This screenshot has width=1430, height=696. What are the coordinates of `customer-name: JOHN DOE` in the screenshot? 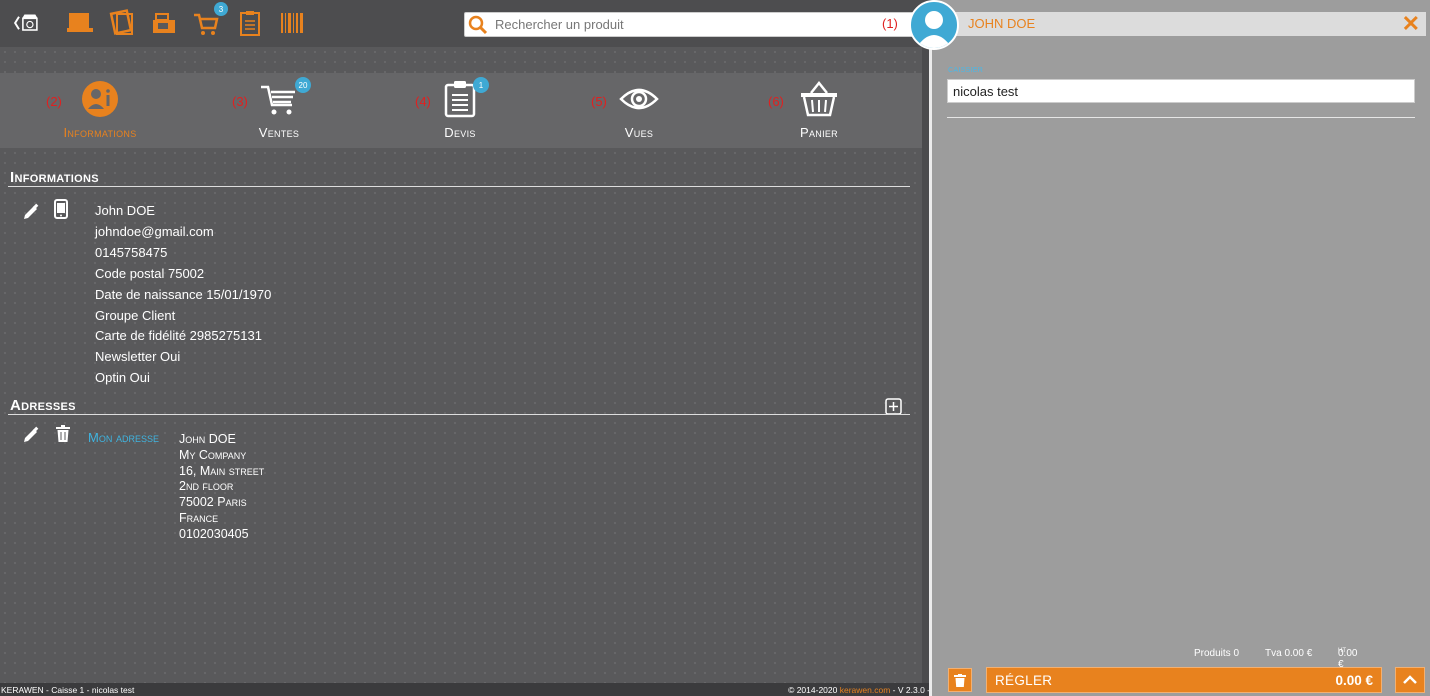 It's located at (1001, 23).